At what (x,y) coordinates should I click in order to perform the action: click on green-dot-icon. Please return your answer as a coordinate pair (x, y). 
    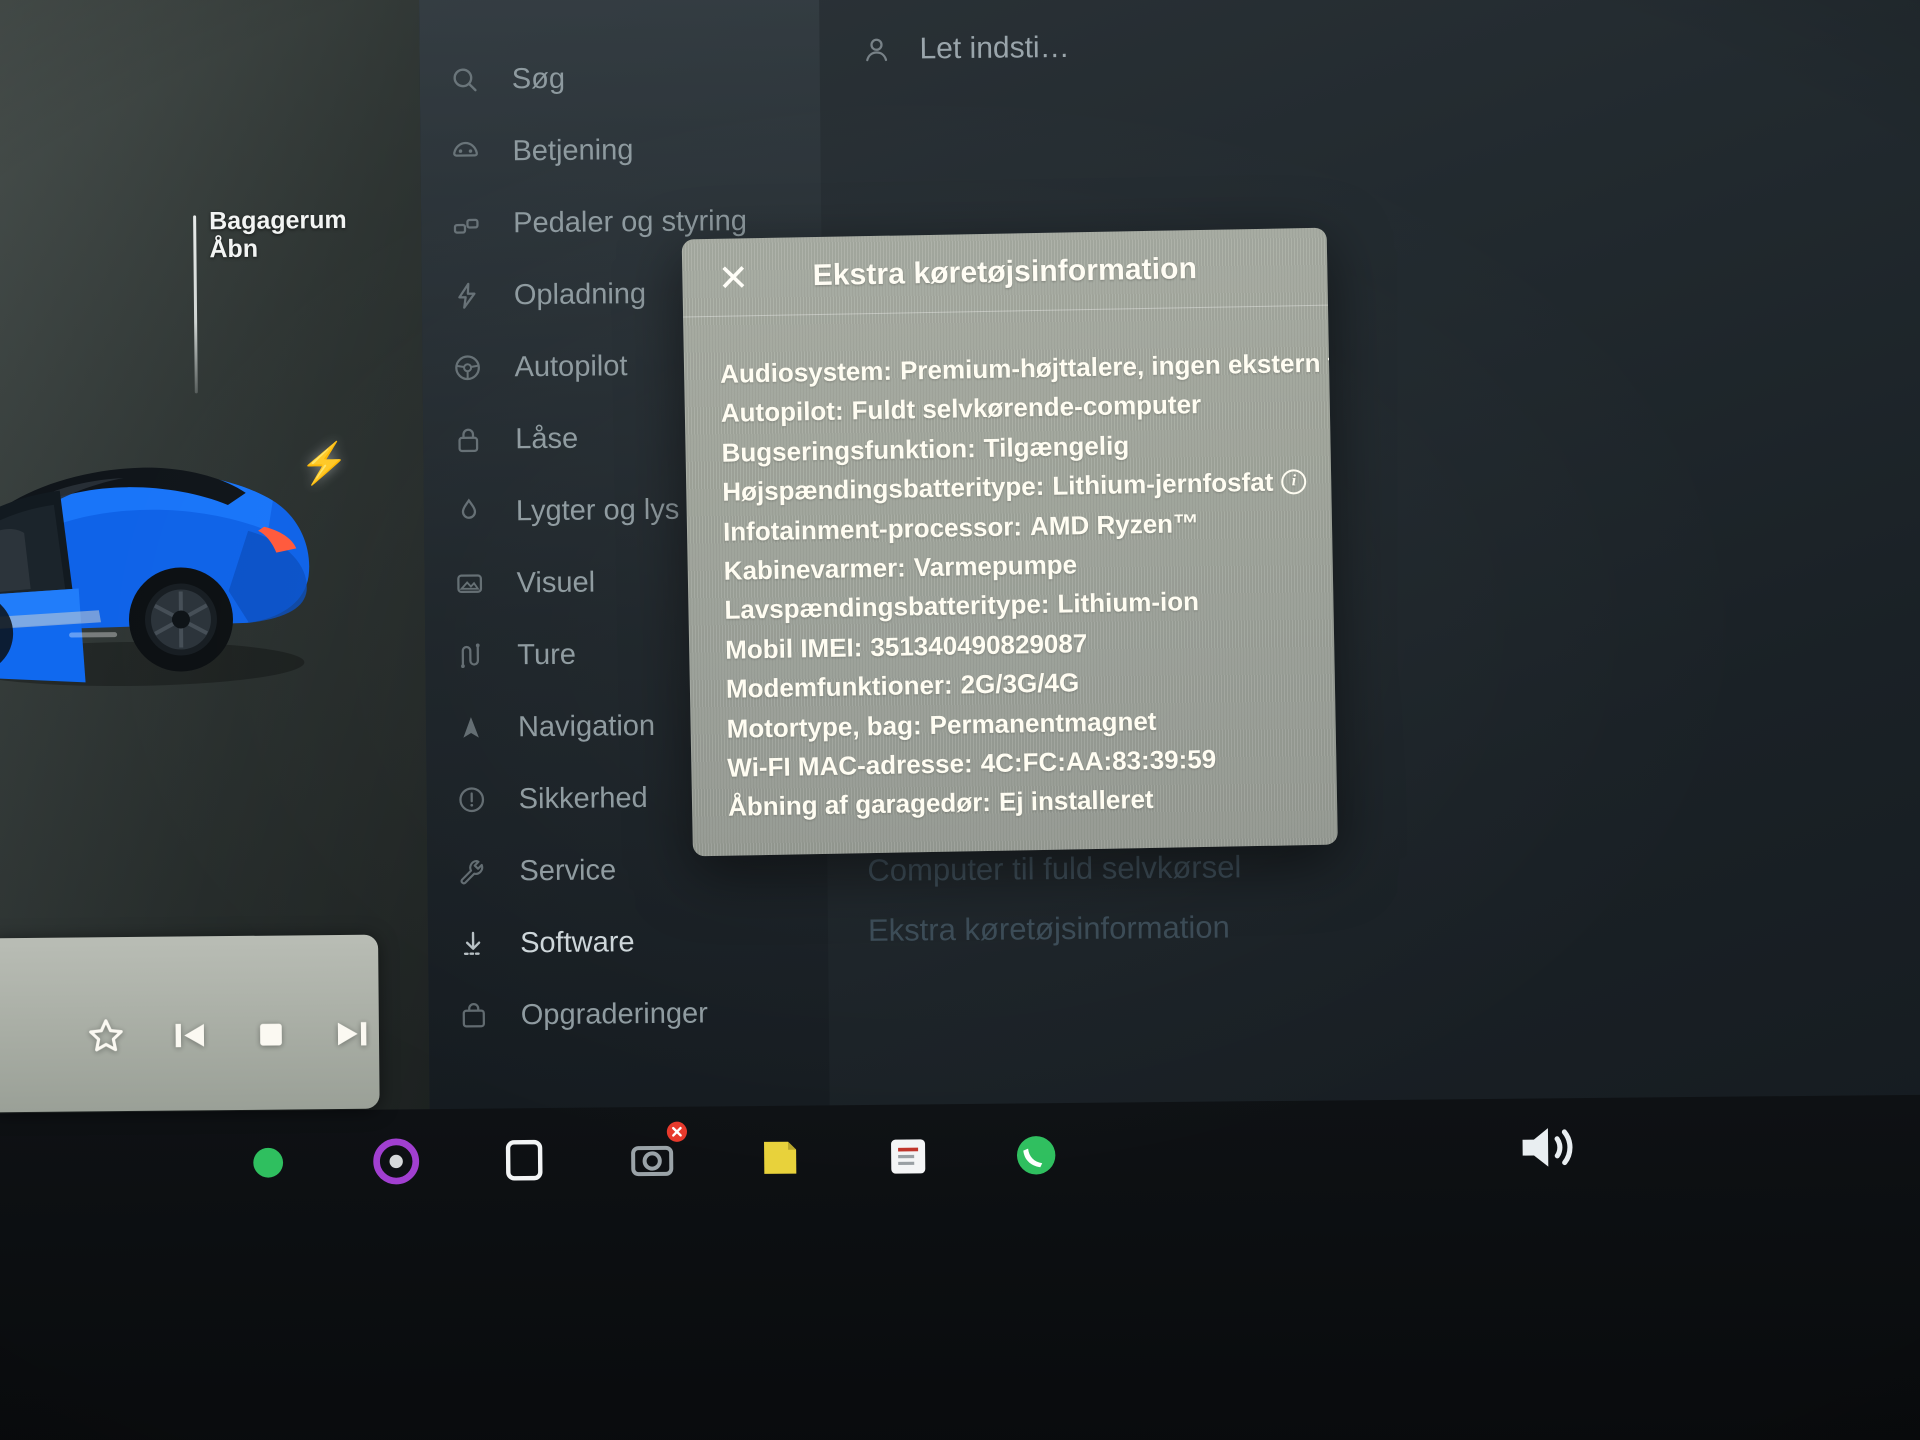
    Looking at the image, I should click on (268, 1162).